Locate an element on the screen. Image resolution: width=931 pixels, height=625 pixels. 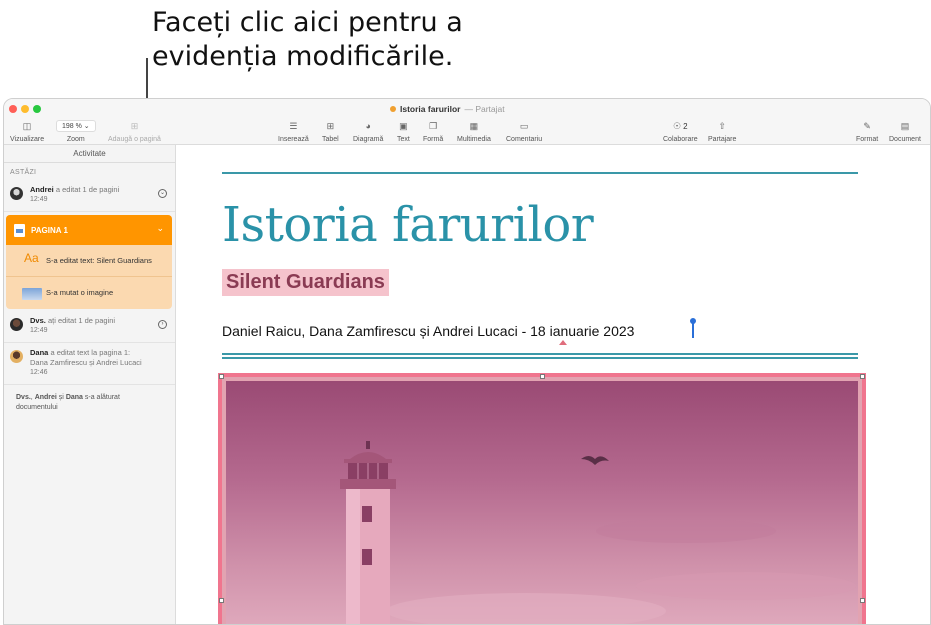
expand-chevron-icon: › is located at coordinates (162, 324).